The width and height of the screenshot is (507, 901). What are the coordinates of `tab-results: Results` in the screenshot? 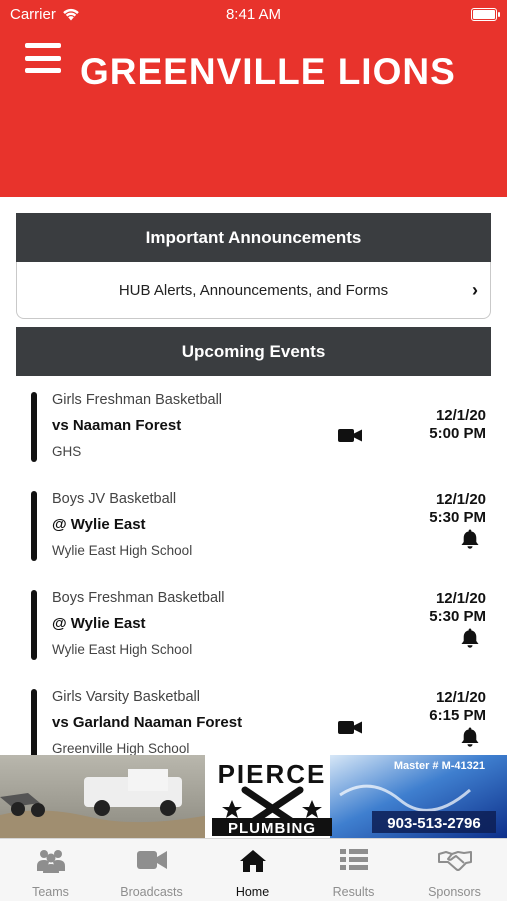 It's located at (353, 870).